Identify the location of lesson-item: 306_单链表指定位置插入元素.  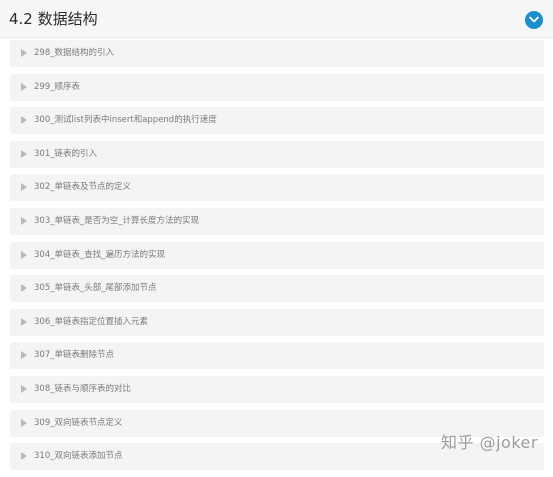
(277, 322).